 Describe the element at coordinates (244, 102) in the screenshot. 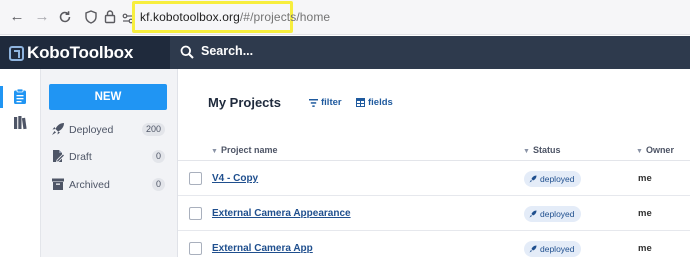

I see `page-title: My Projects` at that location.